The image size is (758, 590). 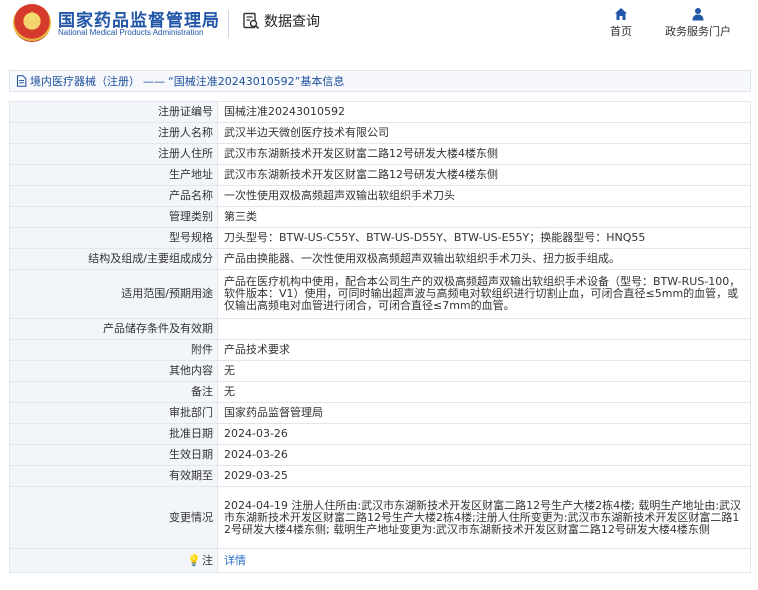 What do you see at coordinates (113, 371) in the screenshot?
I see `field-label: 其他内容` at bounding box center [113, 371].